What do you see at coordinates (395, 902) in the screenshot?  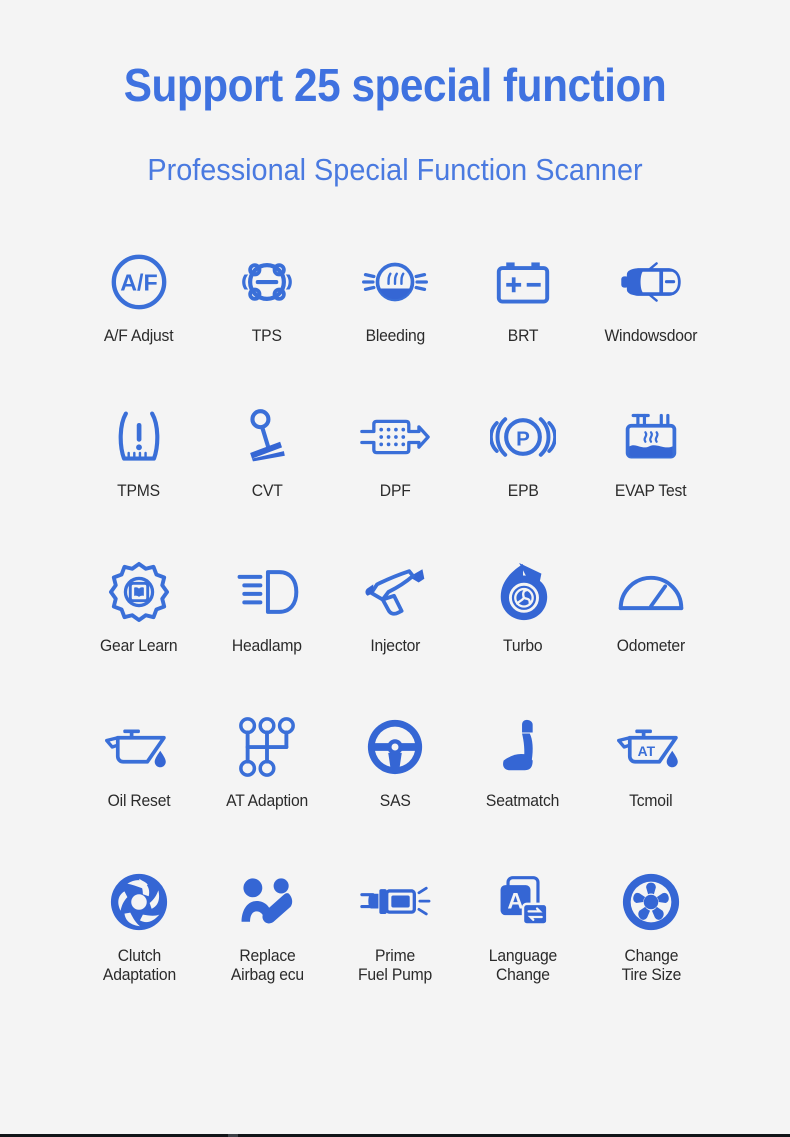 I see `fuel-pump-icon` at bounding box center [395, 902].